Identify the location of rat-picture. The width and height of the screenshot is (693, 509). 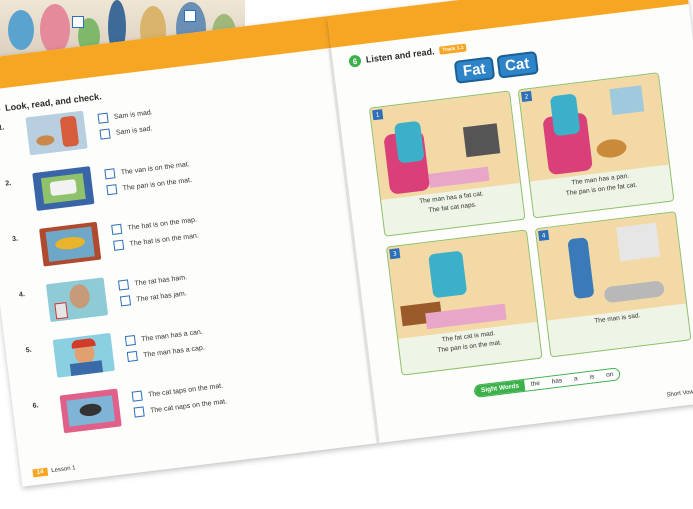
(77, 300).